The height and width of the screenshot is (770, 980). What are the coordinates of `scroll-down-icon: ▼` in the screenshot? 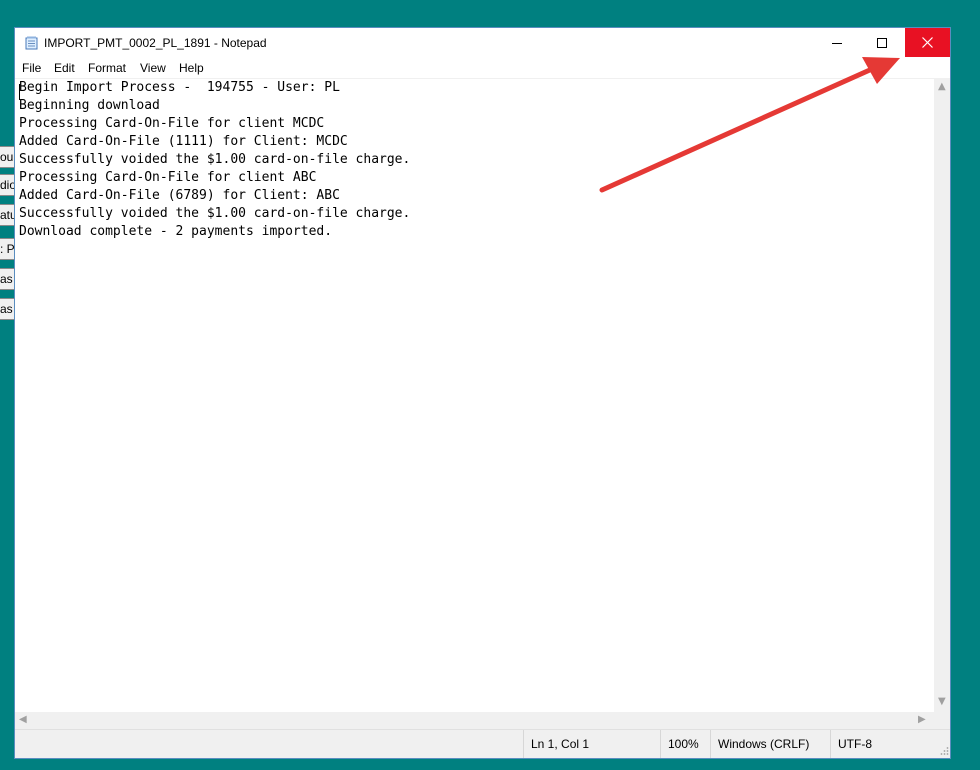 It's located at (942, 701).